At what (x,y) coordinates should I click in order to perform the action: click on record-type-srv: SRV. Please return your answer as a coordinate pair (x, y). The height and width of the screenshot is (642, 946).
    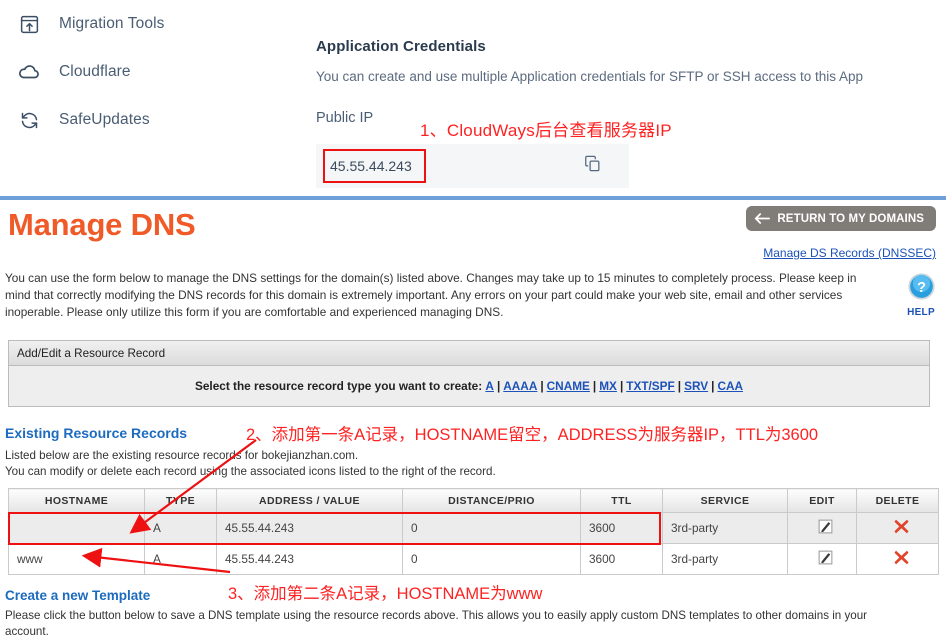
    Looking at the image, I should click on (696, 386).